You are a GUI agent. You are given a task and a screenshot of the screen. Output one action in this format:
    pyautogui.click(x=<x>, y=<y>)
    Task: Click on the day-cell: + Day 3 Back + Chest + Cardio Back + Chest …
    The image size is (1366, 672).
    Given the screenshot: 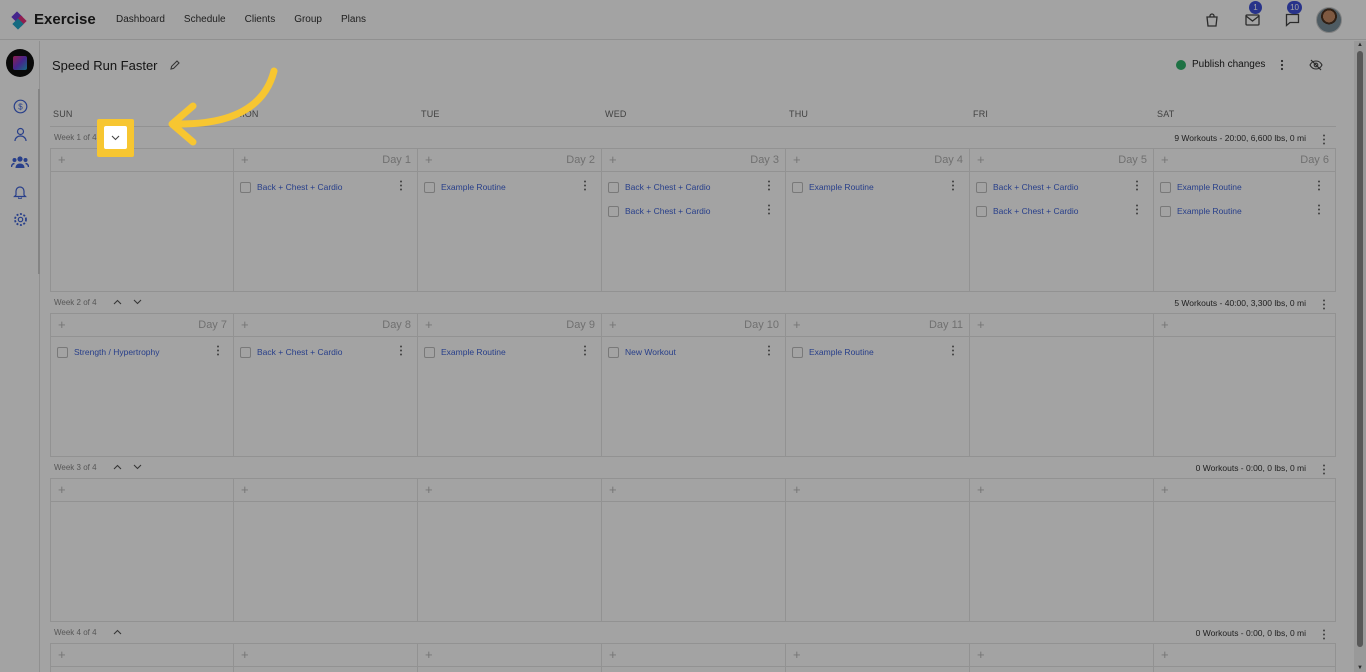 What is the action you would take?
    pyautogui.click(x=694, y=220)
    